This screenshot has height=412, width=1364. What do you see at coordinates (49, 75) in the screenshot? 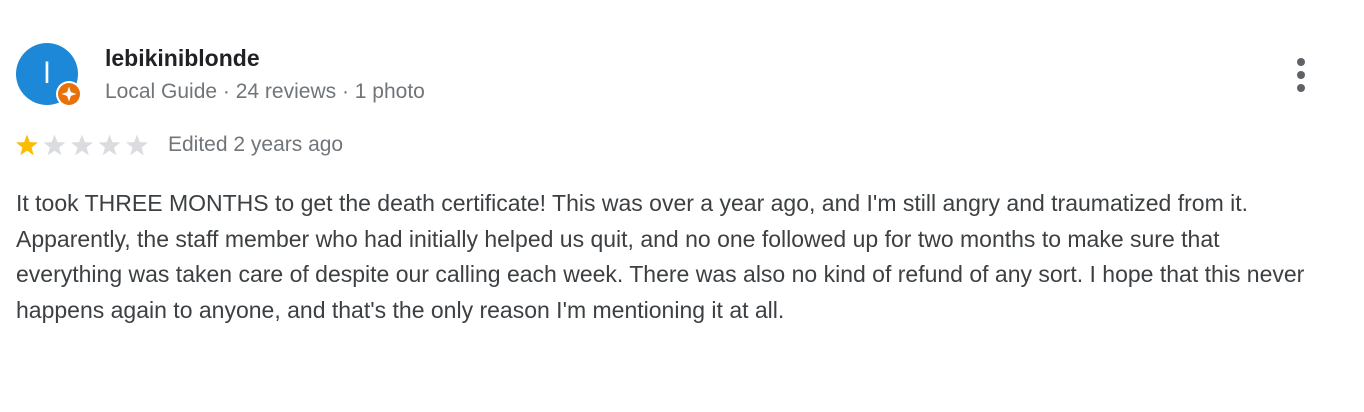
I see `reviewer-avatar: l` at bounding box center [49, 75].